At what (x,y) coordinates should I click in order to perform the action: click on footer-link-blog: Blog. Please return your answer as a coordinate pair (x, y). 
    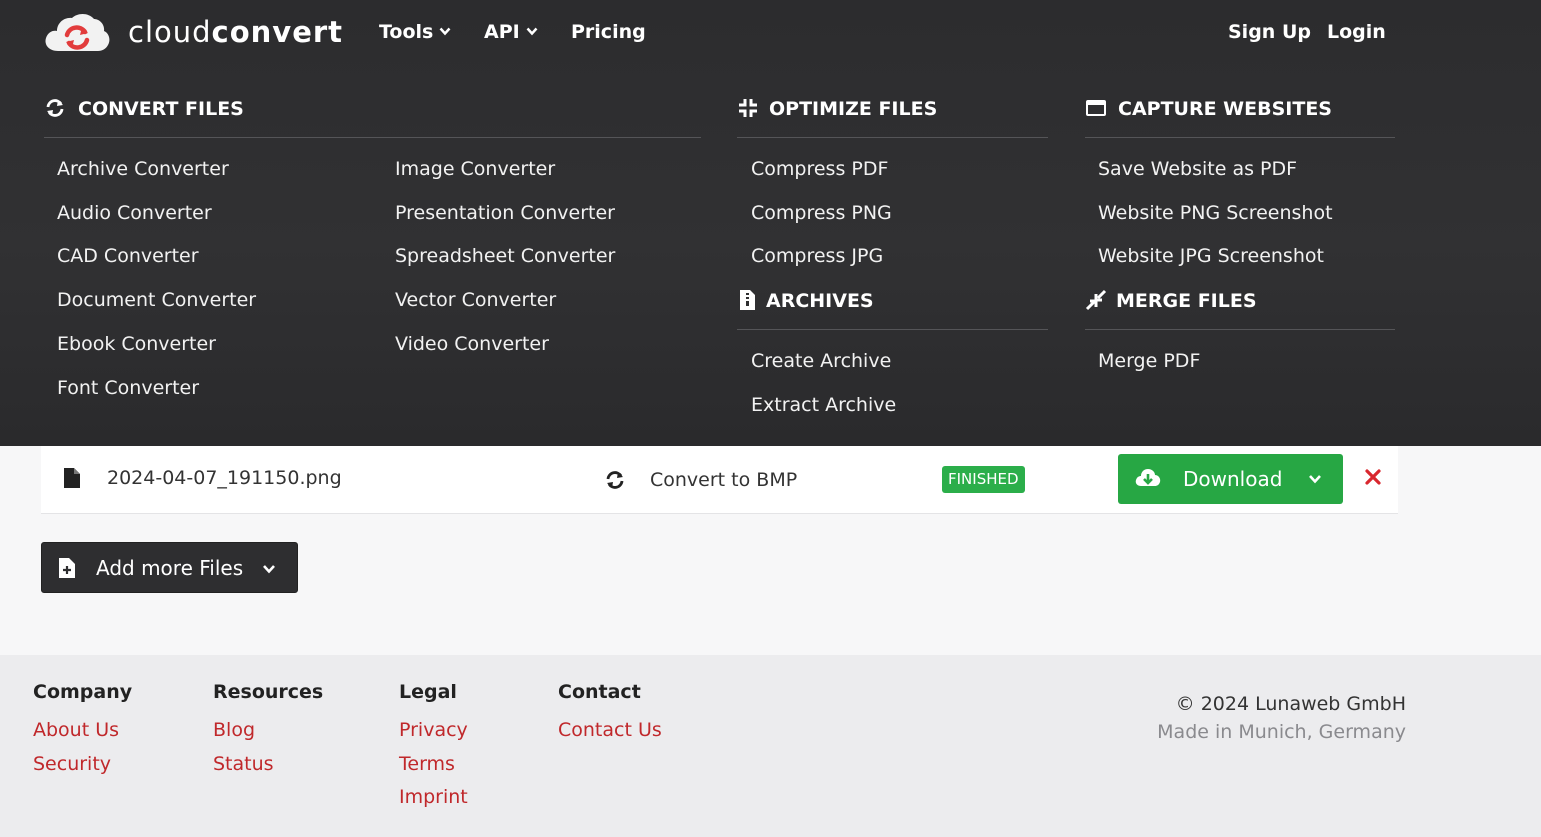
    Looking at the image, I should click on (234, 730).